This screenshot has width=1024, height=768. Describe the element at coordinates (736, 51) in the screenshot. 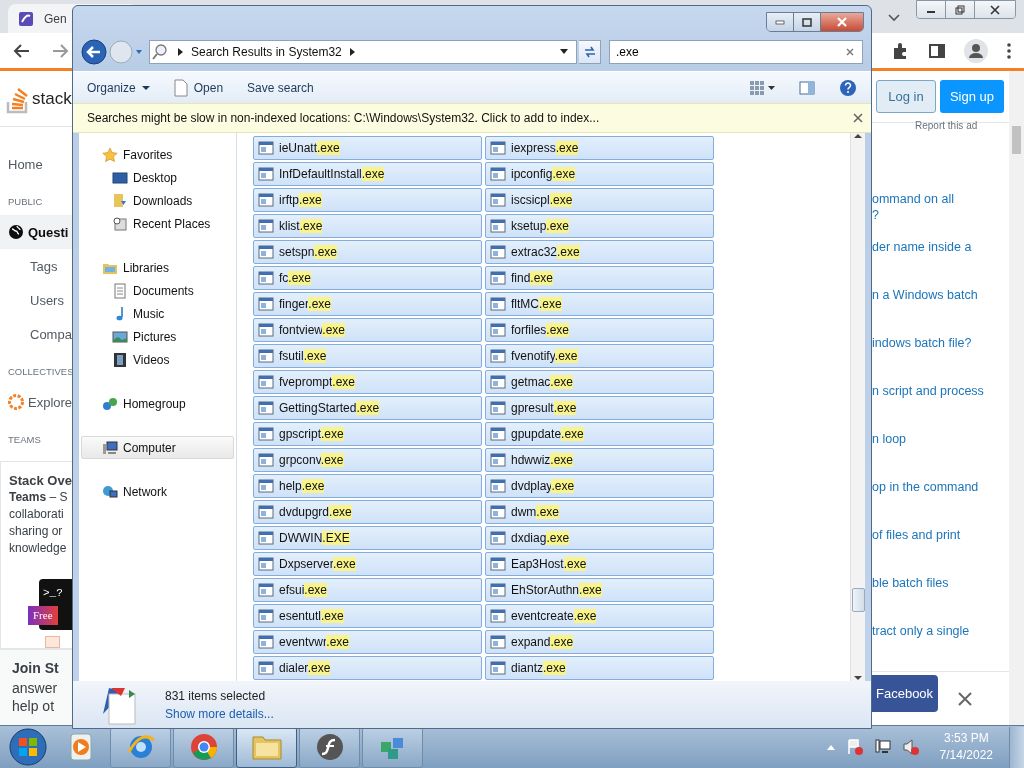

I see `search-field: .exe` at that location.